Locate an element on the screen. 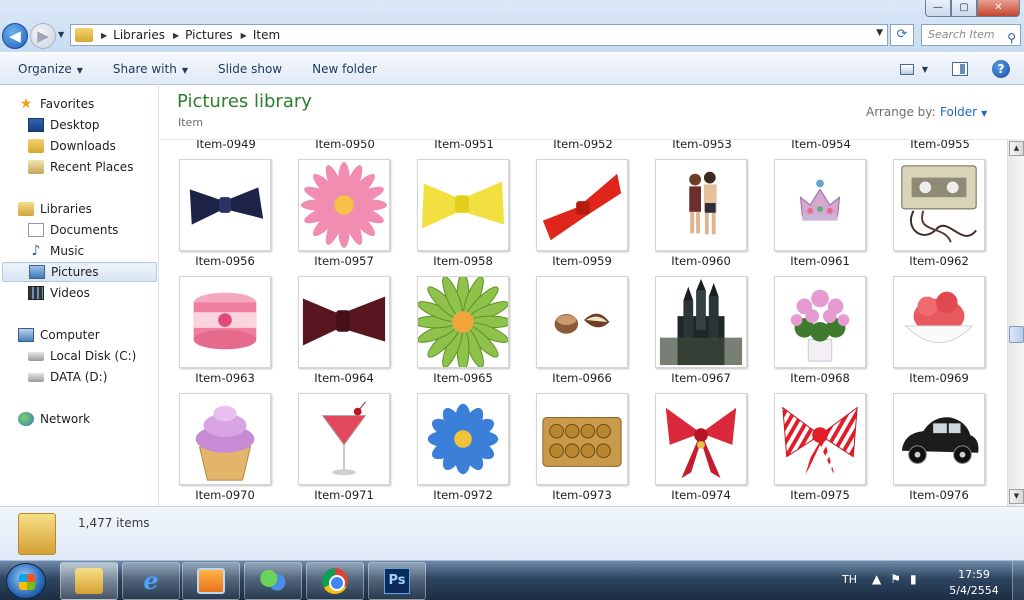  list-item: Item-0952 is located at coordinates (583, 145).